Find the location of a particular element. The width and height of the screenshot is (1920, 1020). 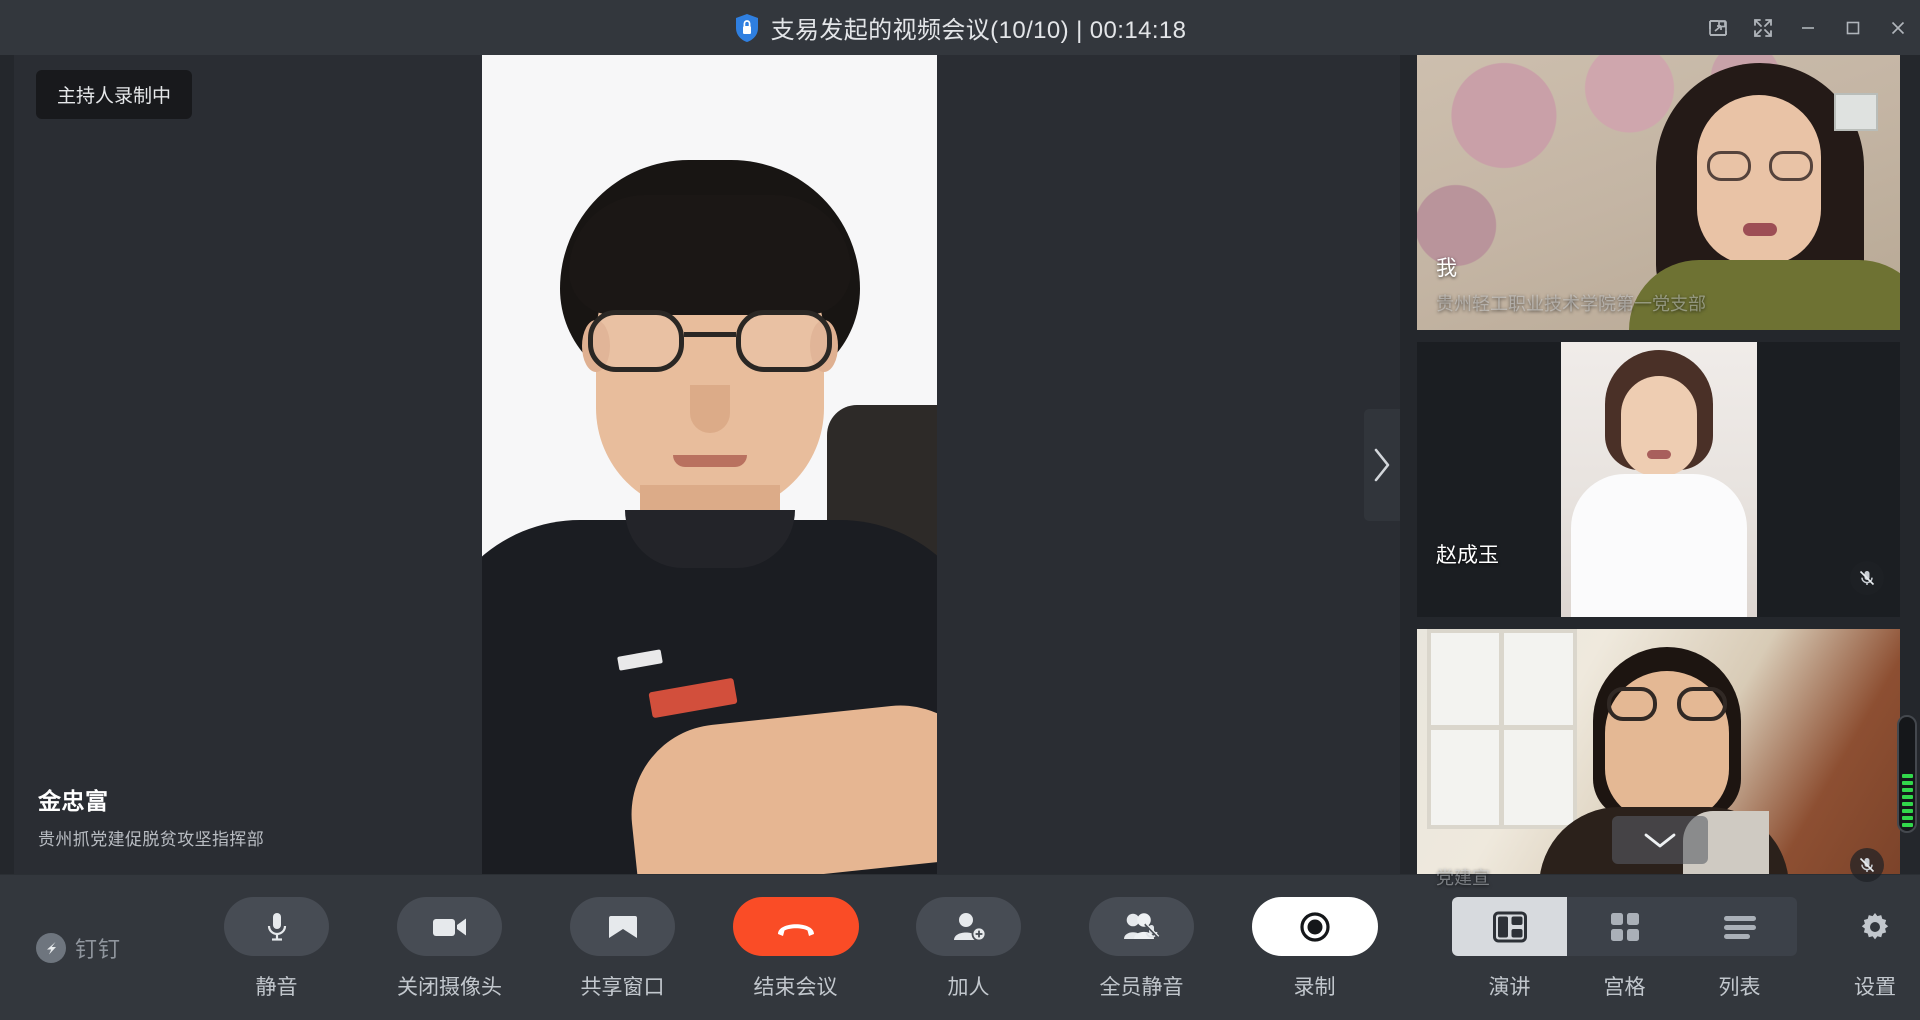

list-view-icon is located at coordinates (1739, 926).